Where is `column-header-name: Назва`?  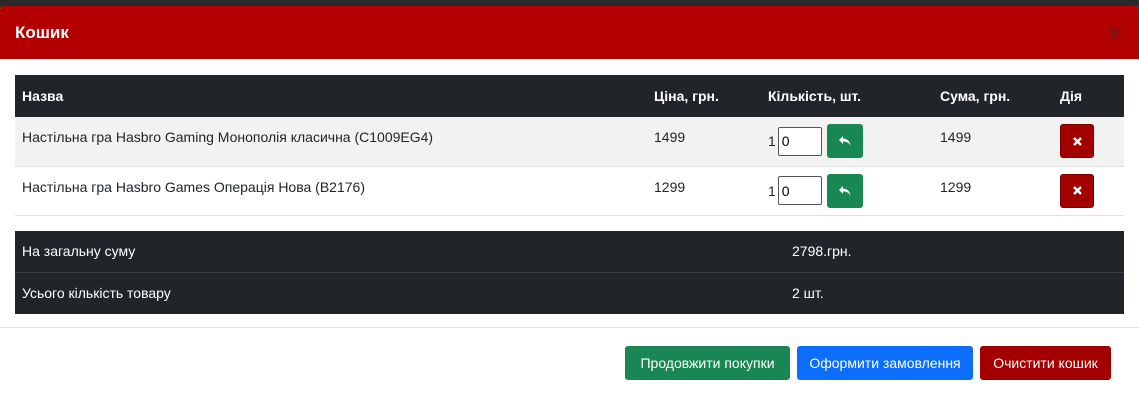
column-header-name: Назва is located at coordinates (331, 96).